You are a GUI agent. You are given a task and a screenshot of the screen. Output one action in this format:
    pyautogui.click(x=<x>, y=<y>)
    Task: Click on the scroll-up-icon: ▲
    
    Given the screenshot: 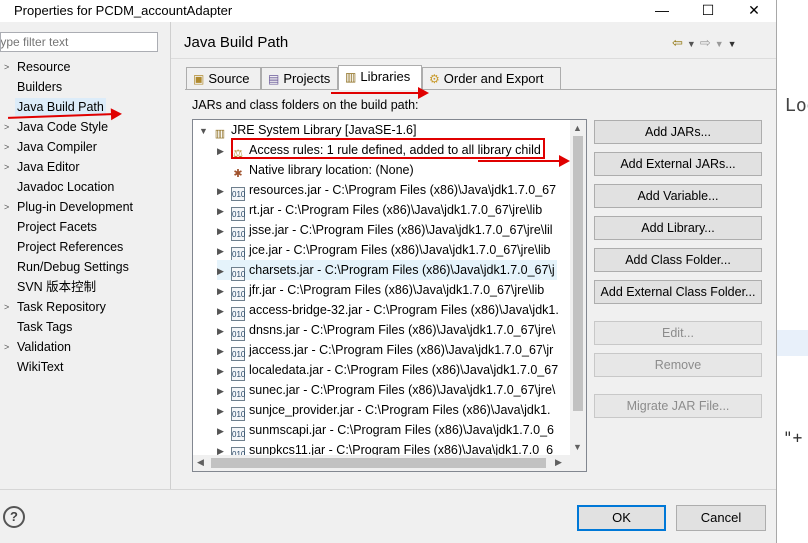 What is the action you would take?
    pyautogui.click(x=577, y=128)
    